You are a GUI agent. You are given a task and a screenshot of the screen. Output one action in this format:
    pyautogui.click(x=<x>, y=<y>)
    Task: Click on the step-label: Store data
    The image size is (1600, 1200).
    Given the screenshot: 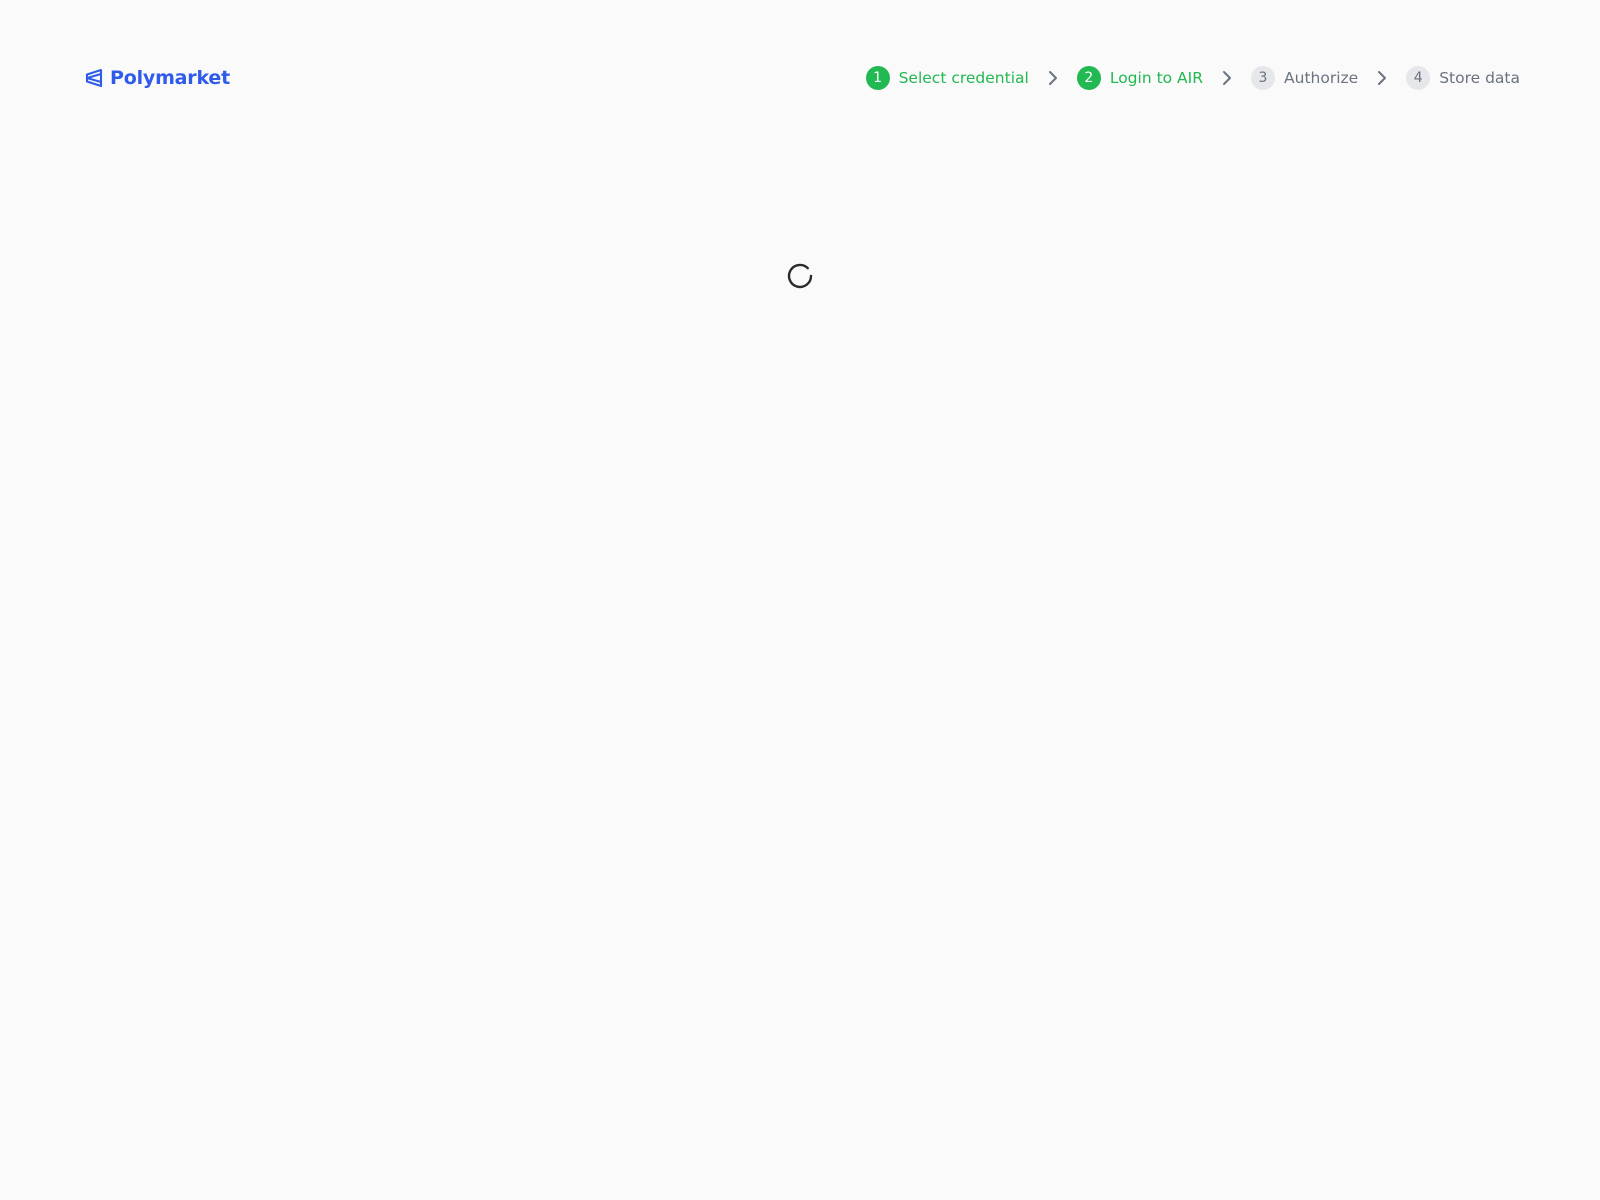 What is the action you would take?
    pyautogui.click(x=1479, y=78)
    